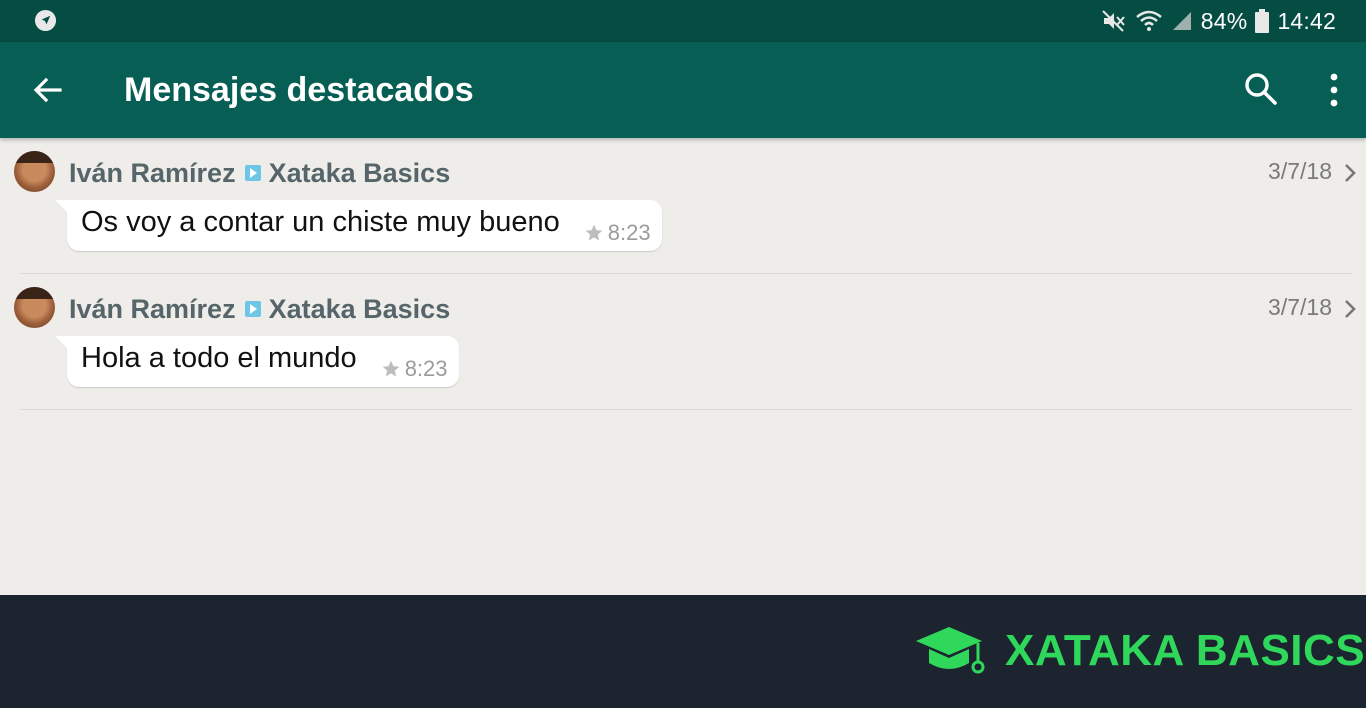 The height and width of the screenshot is (708, 1366). I want to click on battery-icon, so click(1262, 21).